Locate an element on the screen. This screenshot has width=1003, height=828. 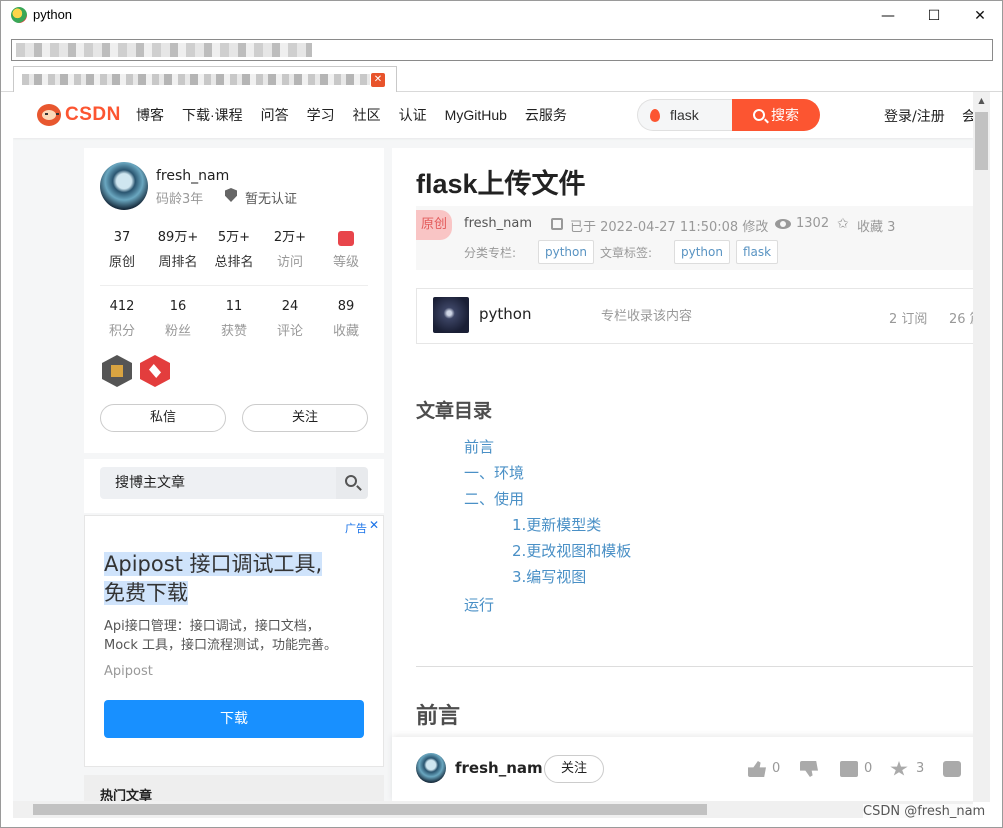
stat-num: 16 is located at coordinates (178, 306).